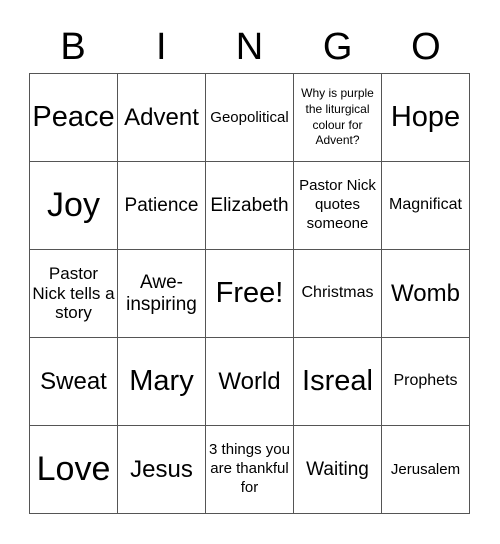  I want to click on bingo-cell: Love, so click(74, 470).